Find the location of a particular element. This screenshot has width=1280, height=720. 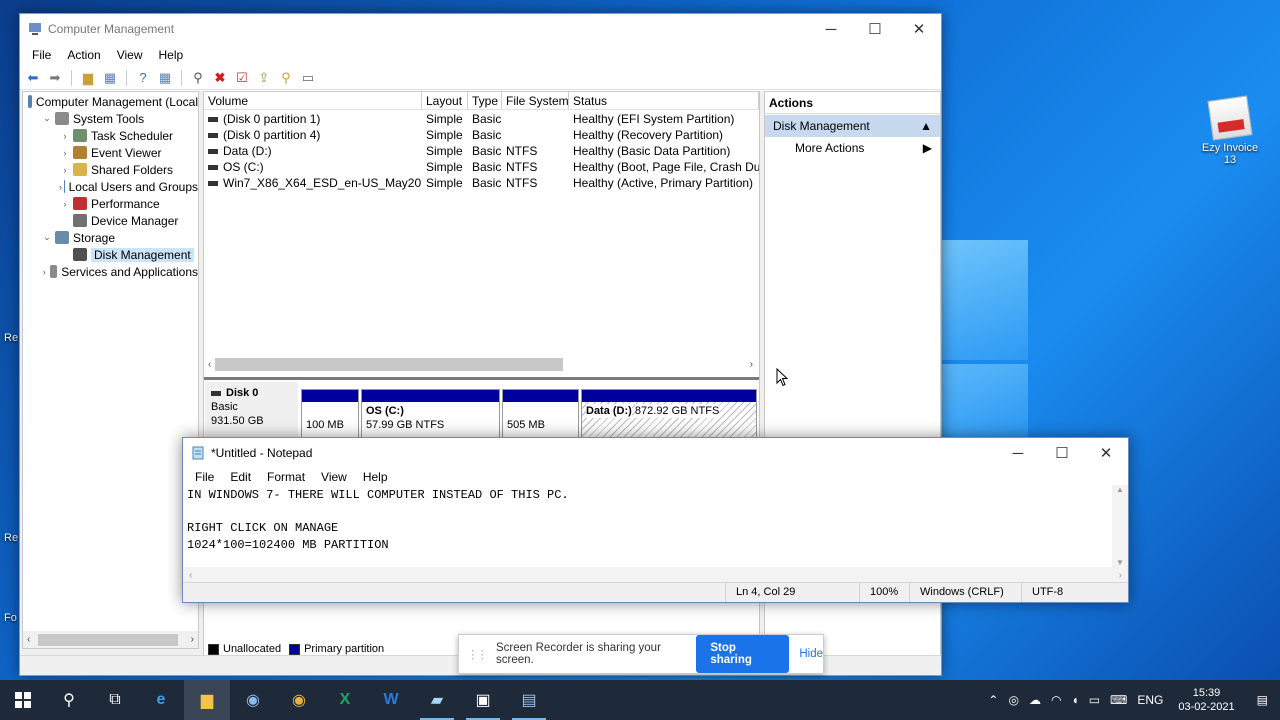

column-volume: Volume is located at coordinates (313, 100).